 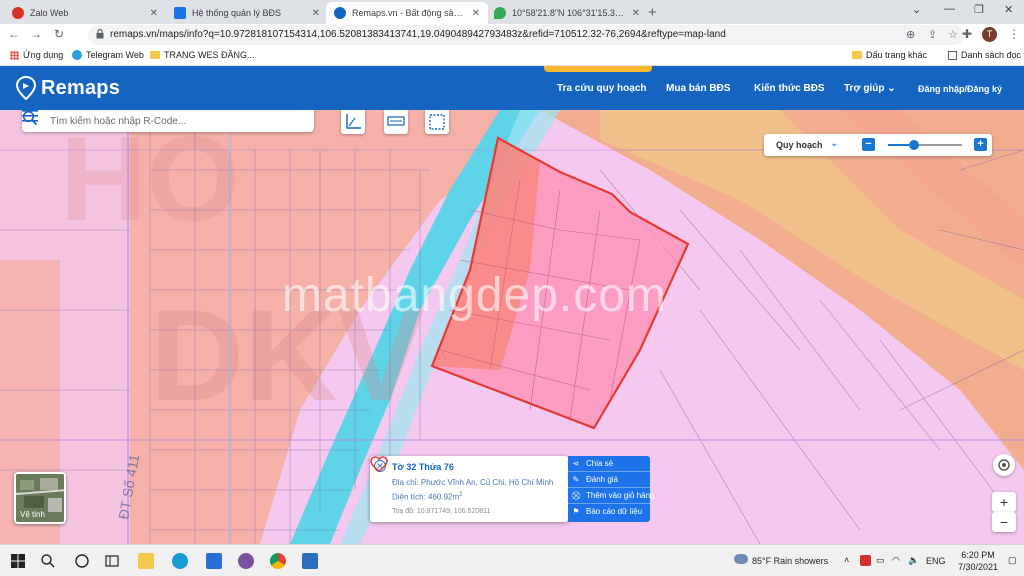 I want to click on tab-he-thong-quan-ly: Hệ thống quản lý BĐS ✕, so click(x=247, y=13).